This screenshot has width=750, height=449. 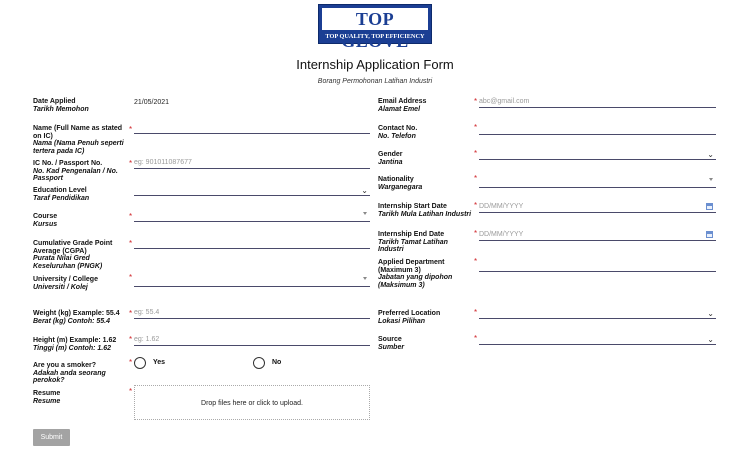 I want to click on top-glove-logo: TOP GLOVE TOP QUALITY, TOP EFFICIENCY, so click(x=375, y=27).